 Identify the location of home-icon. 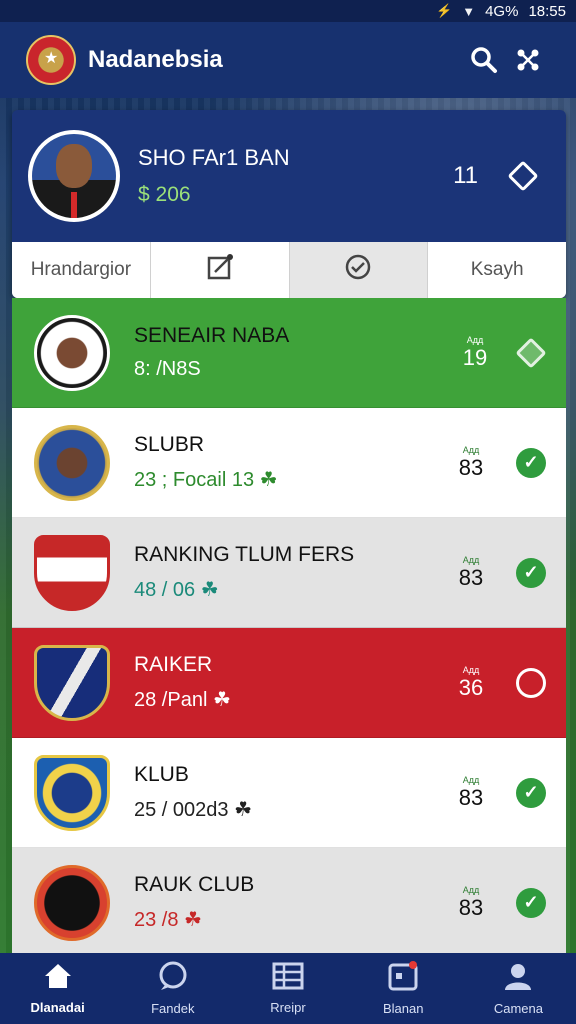
(58, 978).